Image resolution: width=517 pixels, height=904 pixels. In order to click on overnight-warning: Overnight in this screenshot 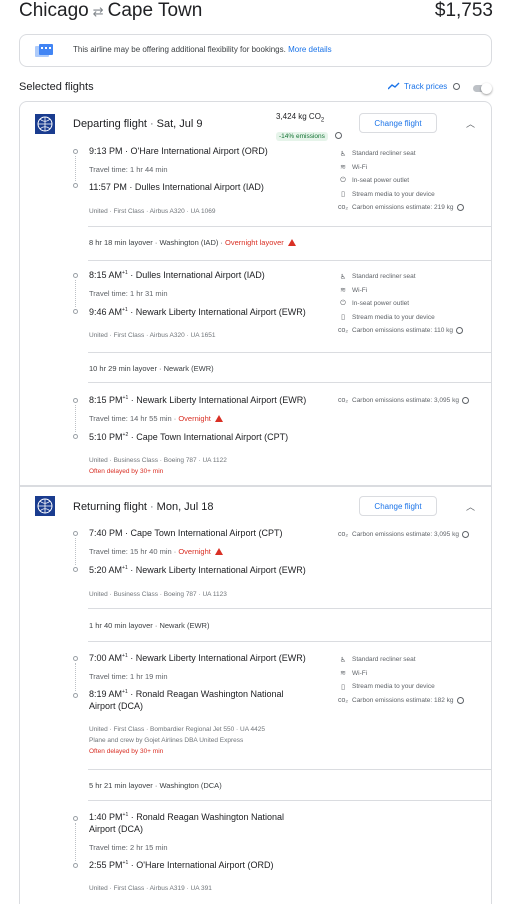, I will do `click(194, 418)`.